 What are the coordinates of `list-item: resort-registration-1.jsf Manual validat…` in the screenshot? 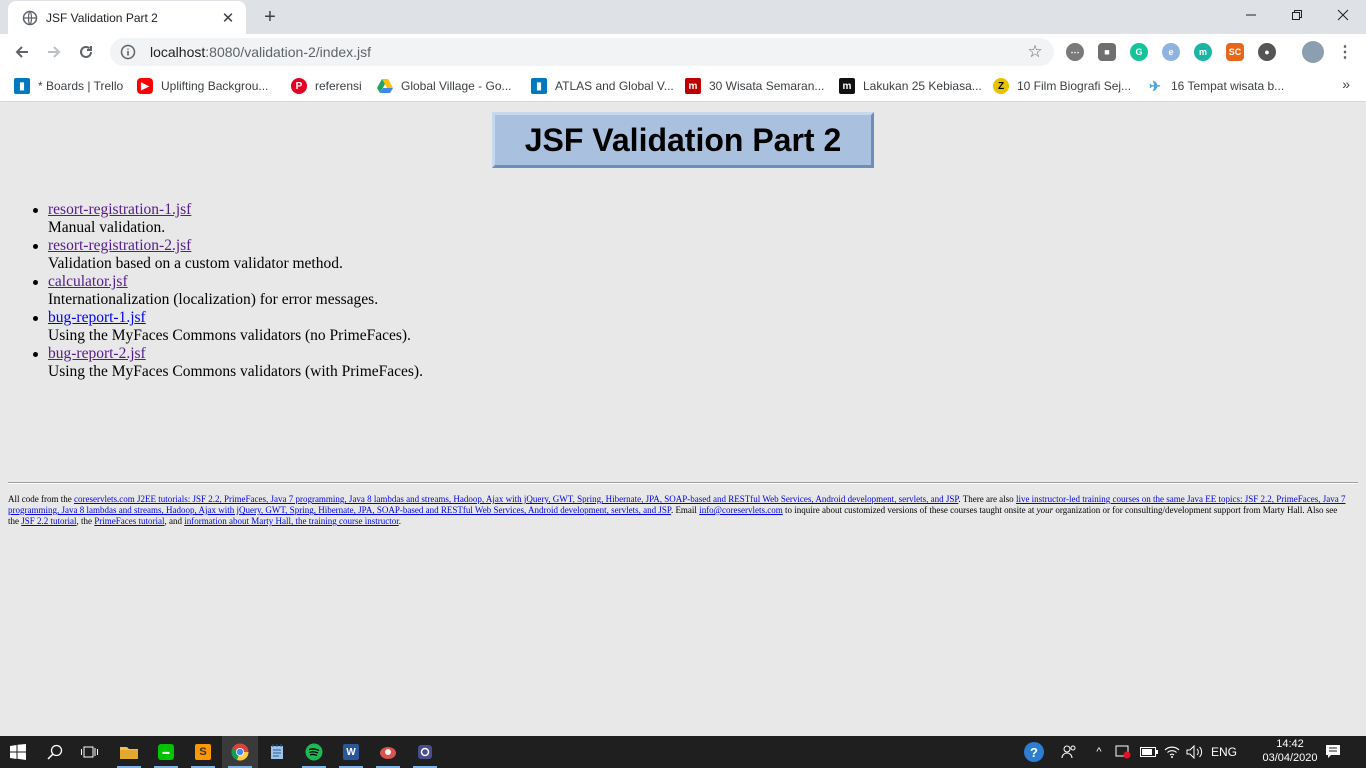 It's located at (228, 219).